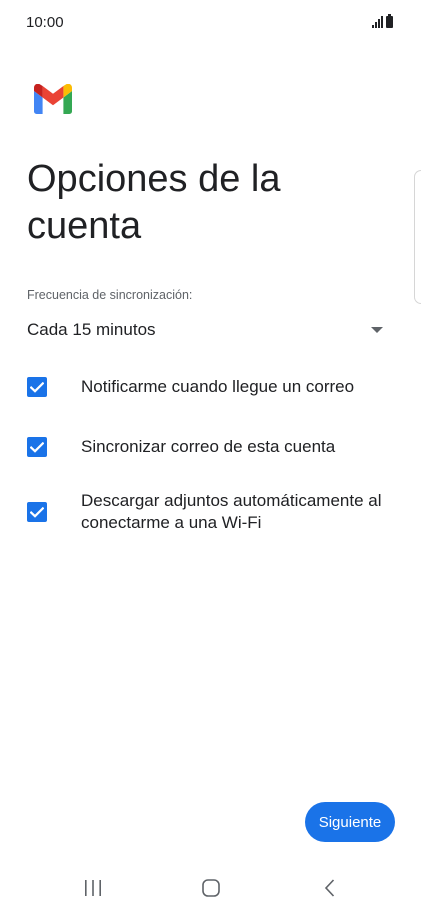 The width and height of the screenshot is (421, 914). Describe the element at coordinates (208, 446) in the screenshot. I see `sync-label: Sincronizar correo de esta cuenta` at that location.